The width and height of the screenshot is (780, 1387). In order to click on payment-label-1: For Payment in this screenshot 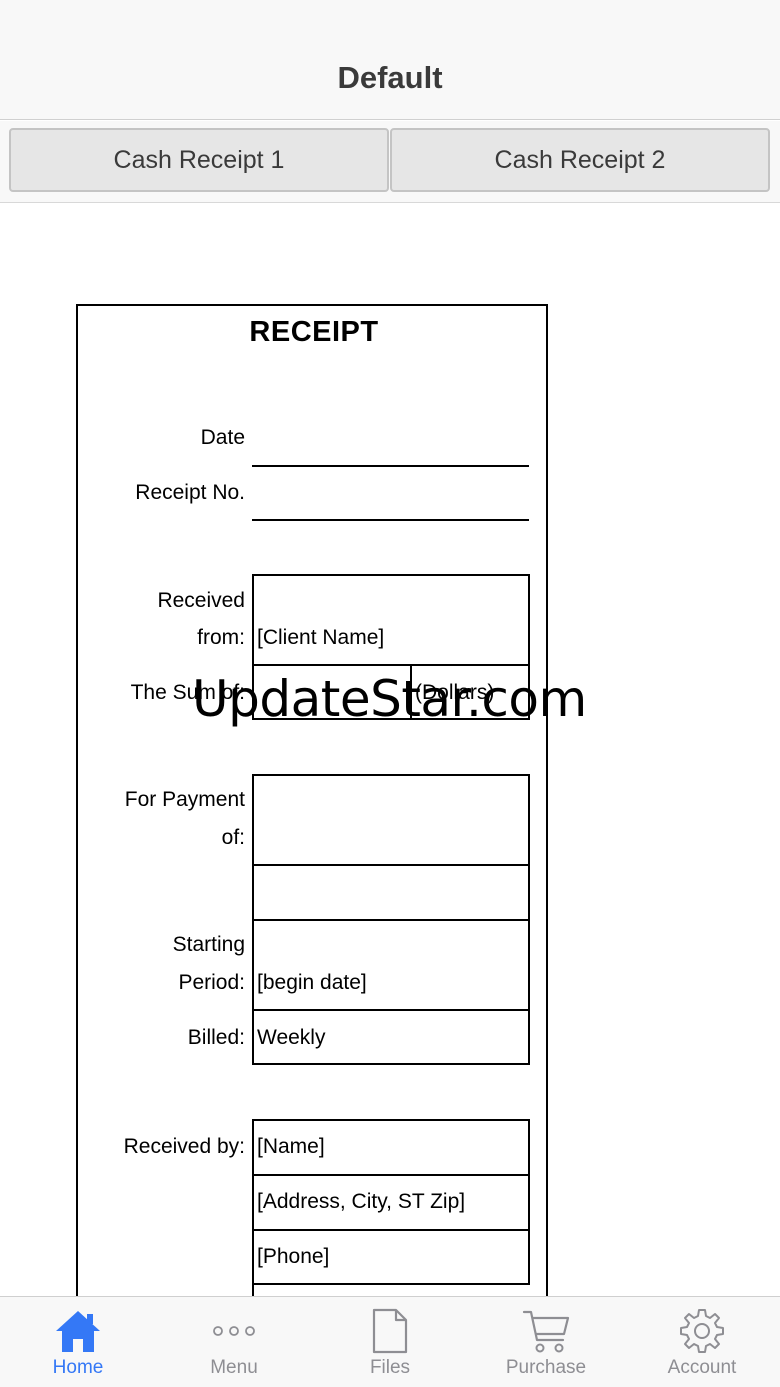, I will do `click(184, 799)`.